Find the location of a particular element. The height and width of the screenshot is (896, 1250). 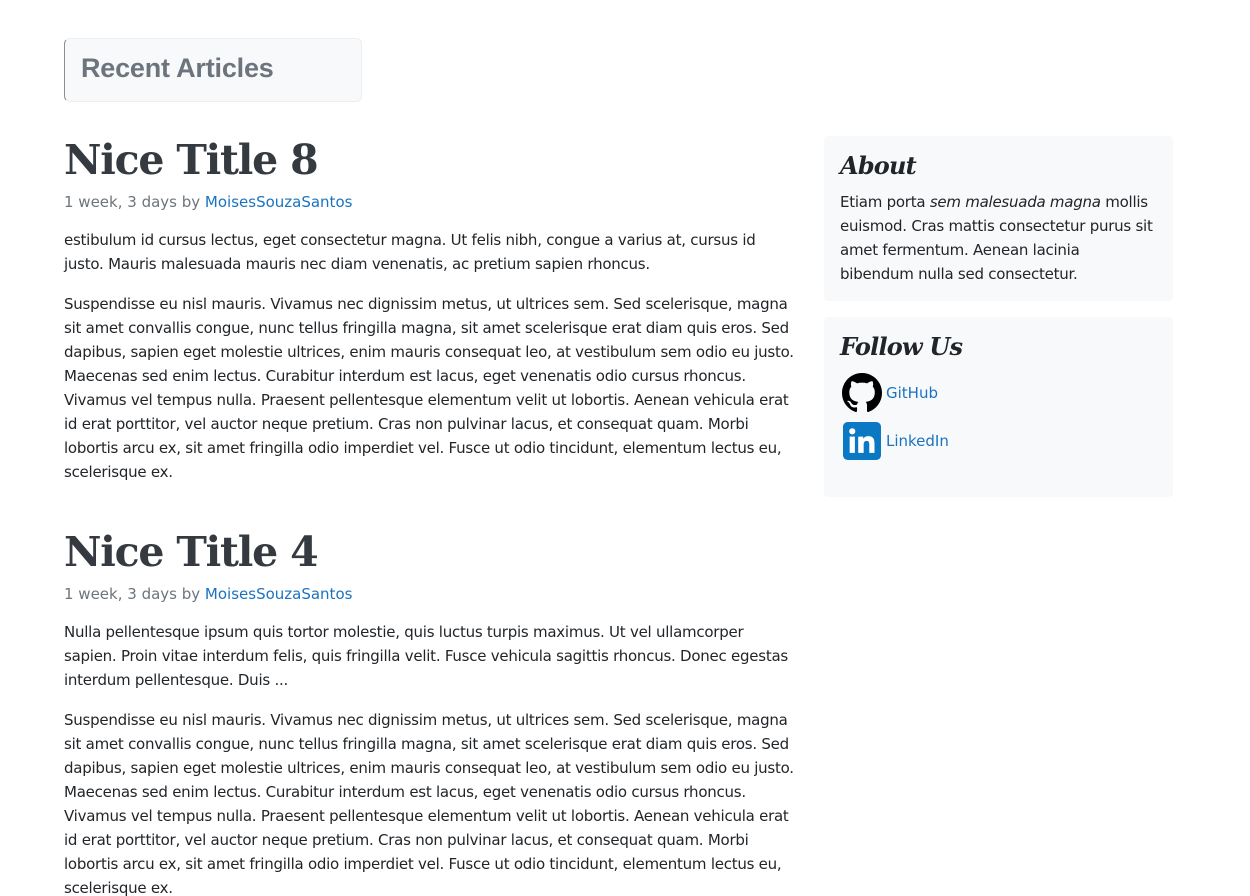

article-title-text: Nice Title 4 is located at coordinates (191, 552).